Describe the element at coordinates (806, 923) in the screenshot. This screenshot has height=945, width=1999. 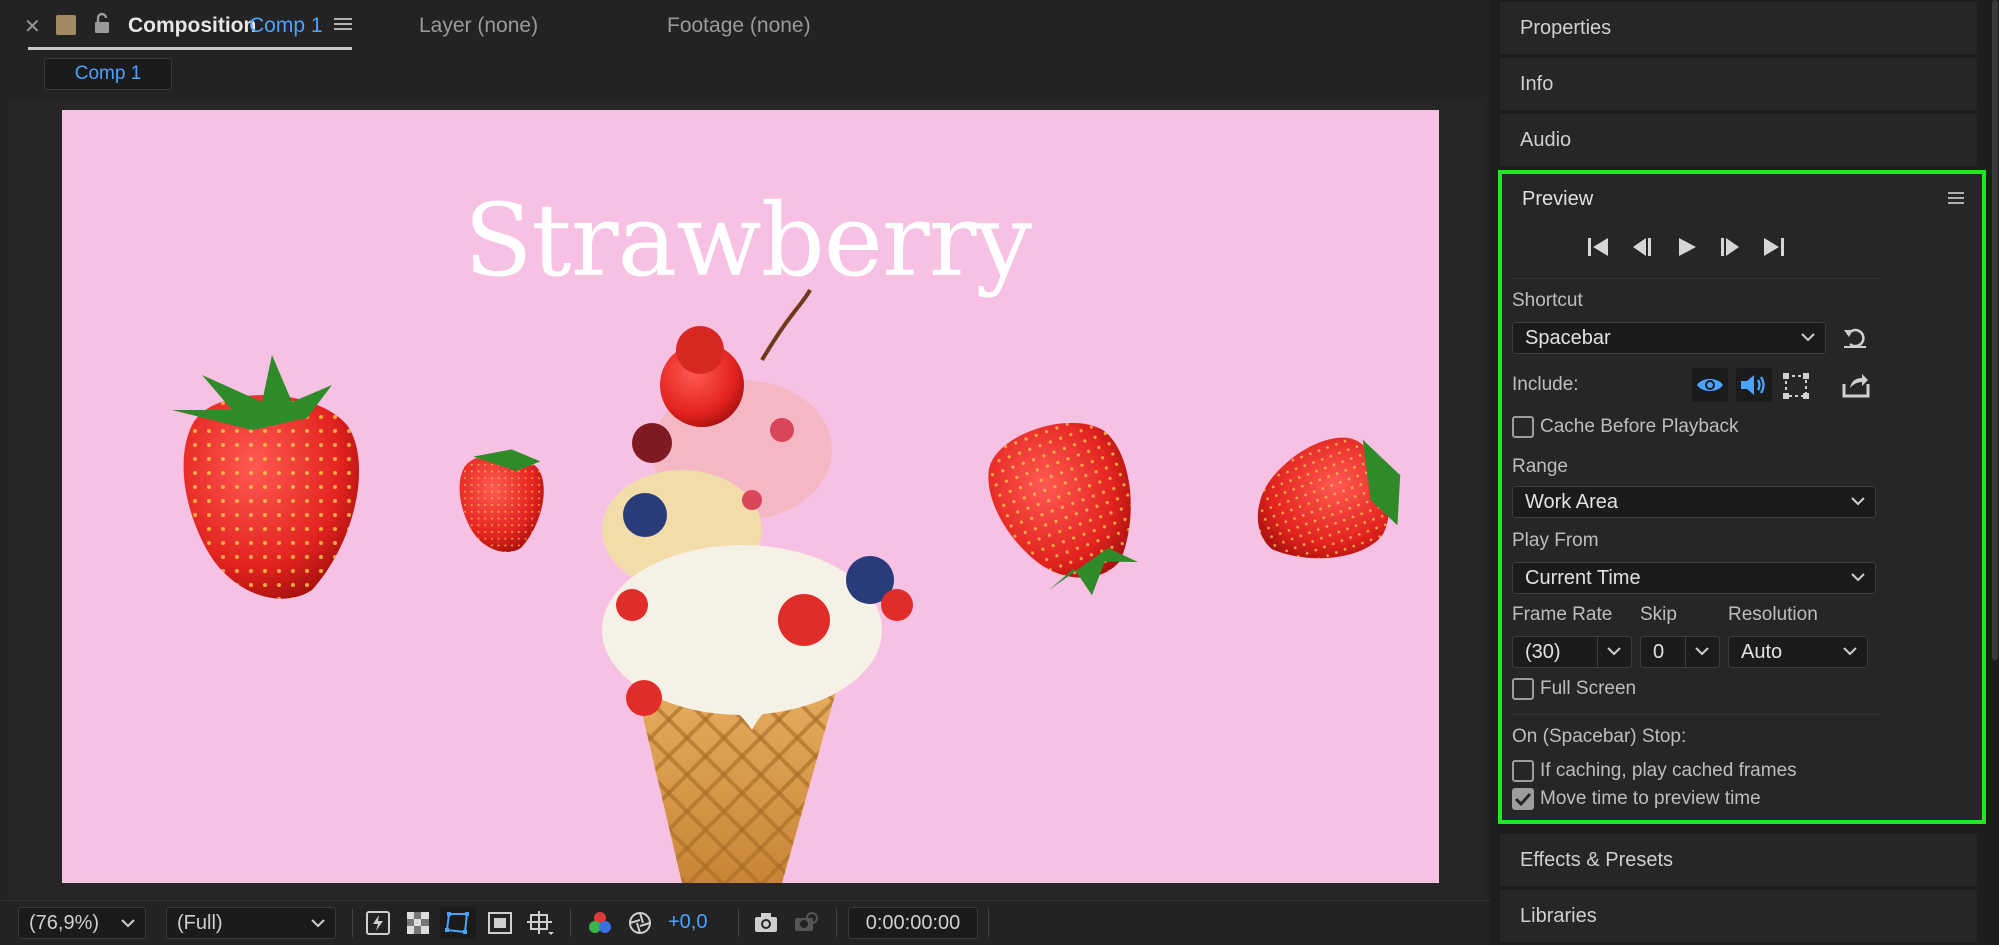
I see `show-snapshot-icon` at that location.